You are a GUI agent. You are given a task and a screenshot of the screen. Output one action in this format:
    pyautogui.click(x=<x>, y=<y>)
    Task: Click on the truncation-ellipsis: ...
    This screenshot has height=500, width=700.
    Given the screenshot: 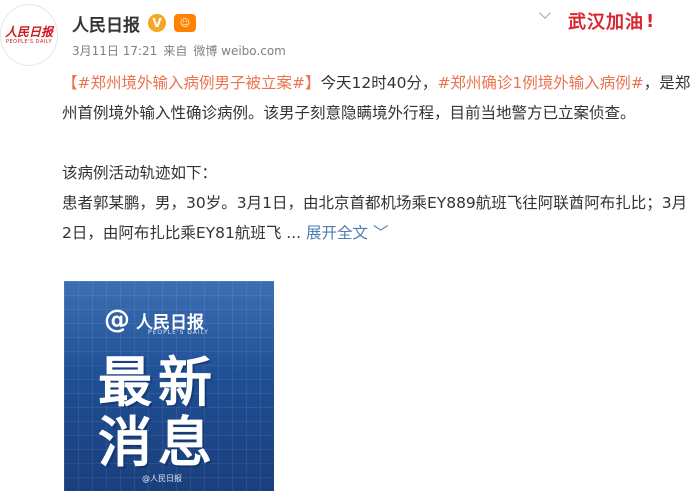 What is the action you would take?
    pyautogui.click(x=293, y=233)
    